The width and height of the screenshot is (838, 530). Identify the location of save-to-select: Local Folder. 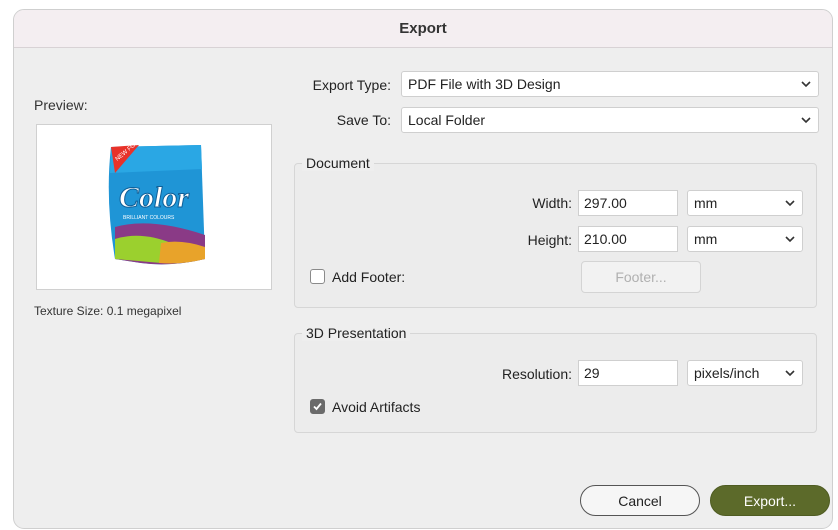
(610, 120).